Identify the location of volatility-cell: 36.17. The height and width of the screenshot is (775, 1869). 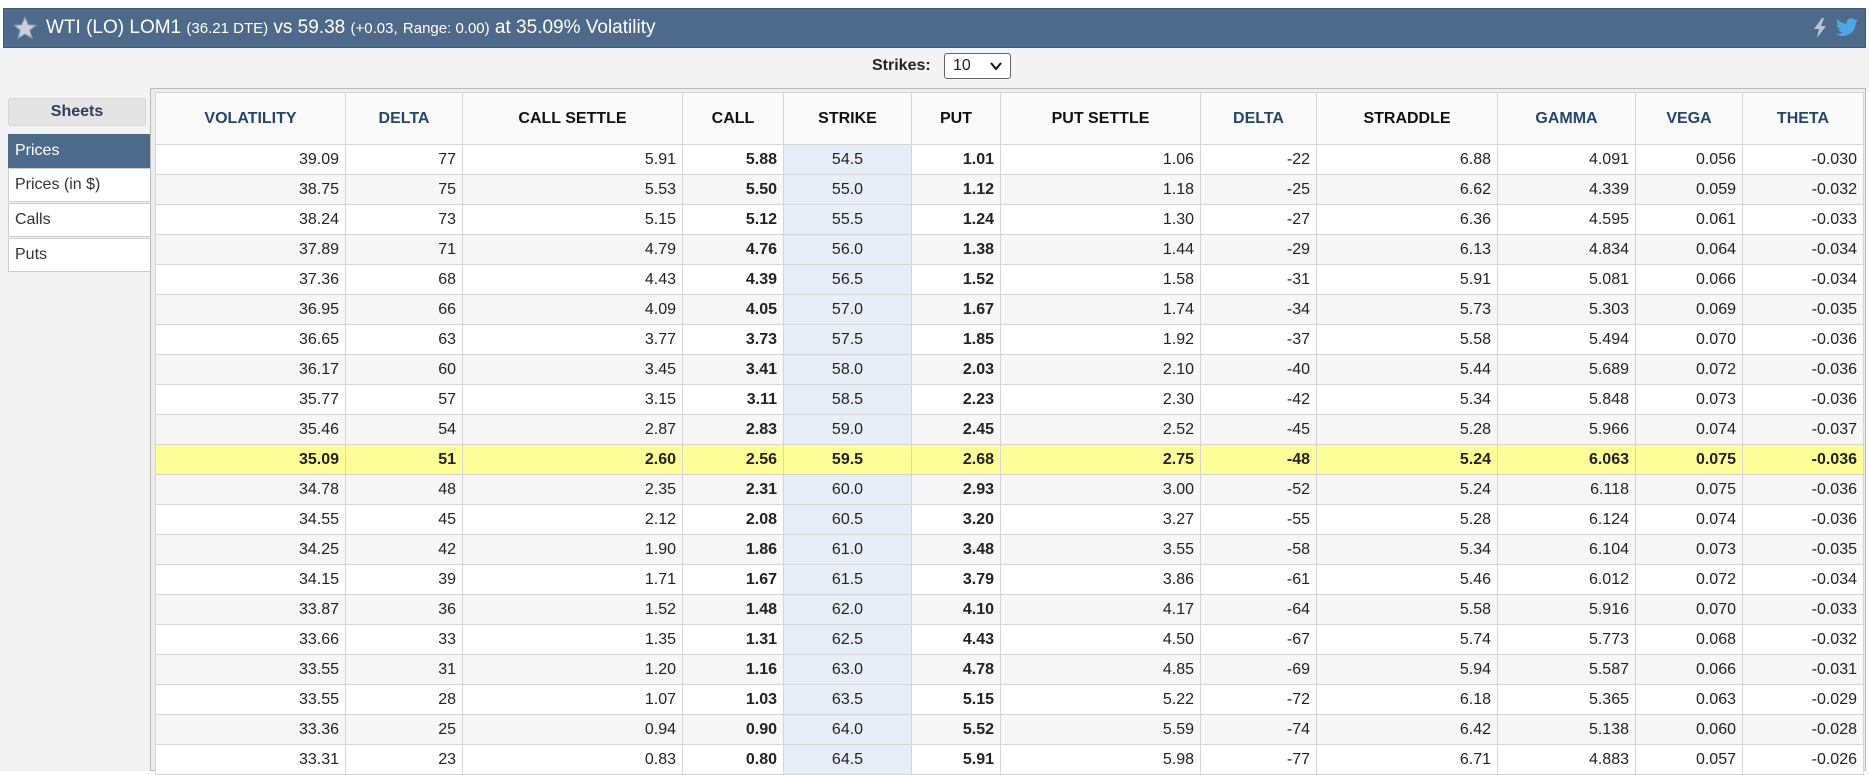
(250, 369).